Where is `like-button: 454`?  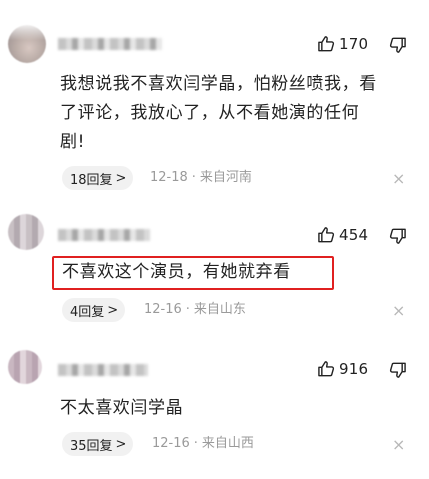 like-button: 454 is located at coordinates (342, 235).